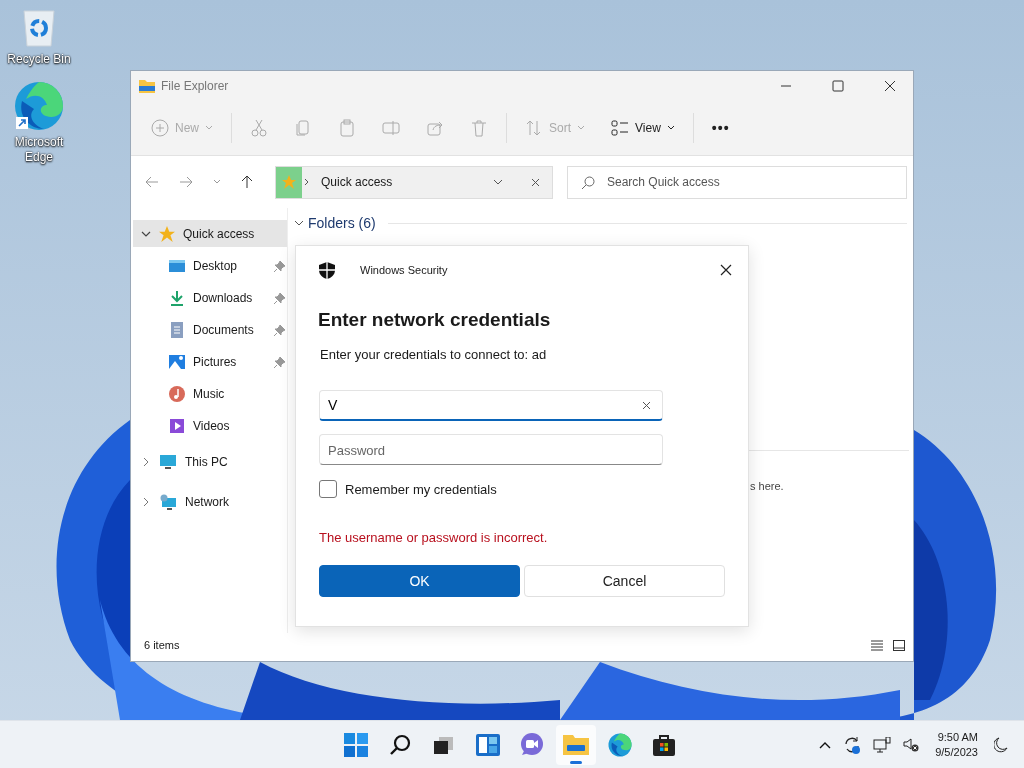 This screenshot has width=1024, height=768. Describe the element at coordinates (767, 486) in the screenshot. I see `empty-hint: s here.` at that location.